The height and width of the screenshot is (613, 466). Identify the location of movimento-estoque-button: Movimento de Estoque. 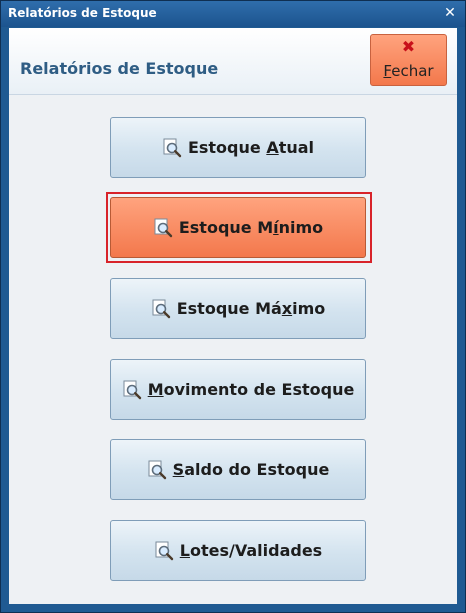
(238, 389).